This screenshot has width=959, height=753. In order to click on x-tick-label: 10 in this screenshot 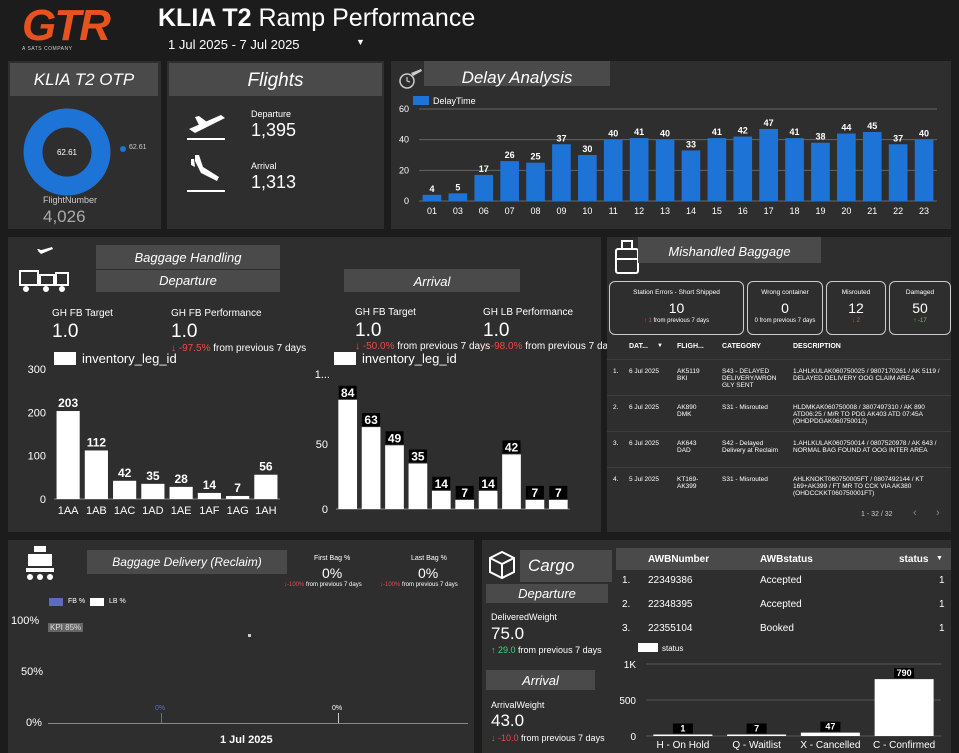, I will do `click(587, 211)`.